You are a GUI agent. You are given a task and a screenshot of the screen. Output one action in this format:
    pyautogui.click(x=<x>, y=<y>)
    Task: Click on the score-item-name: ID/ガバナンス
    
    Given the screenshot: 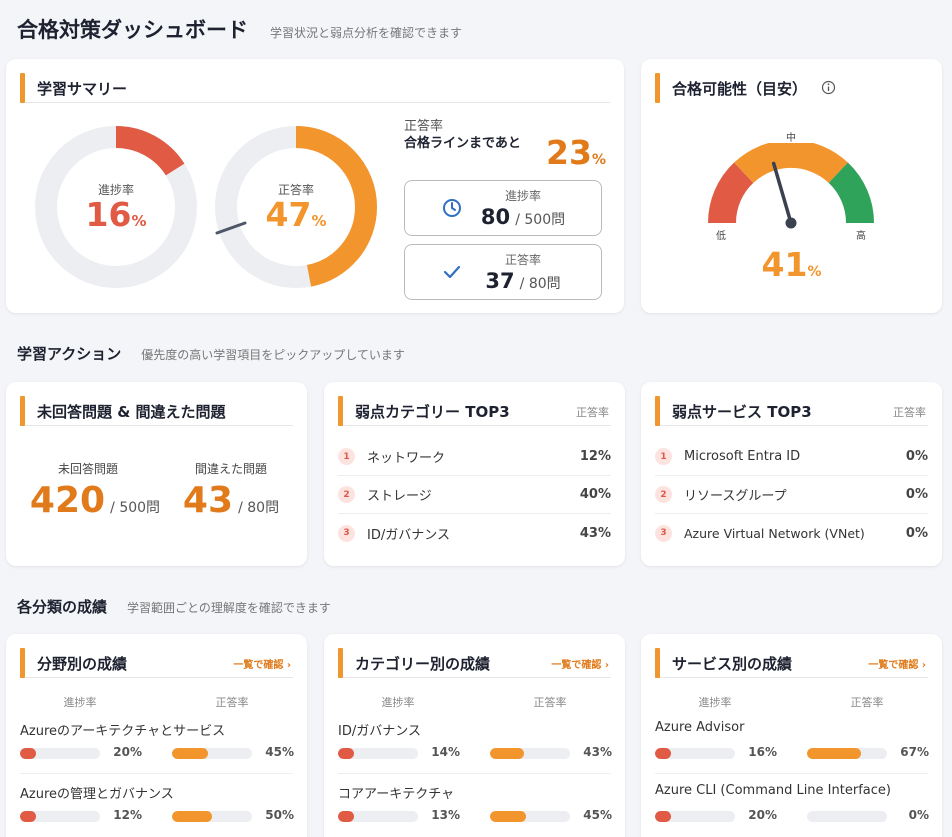 What is the action you would take?
    pyautogui.click(x=379, y=731)
    